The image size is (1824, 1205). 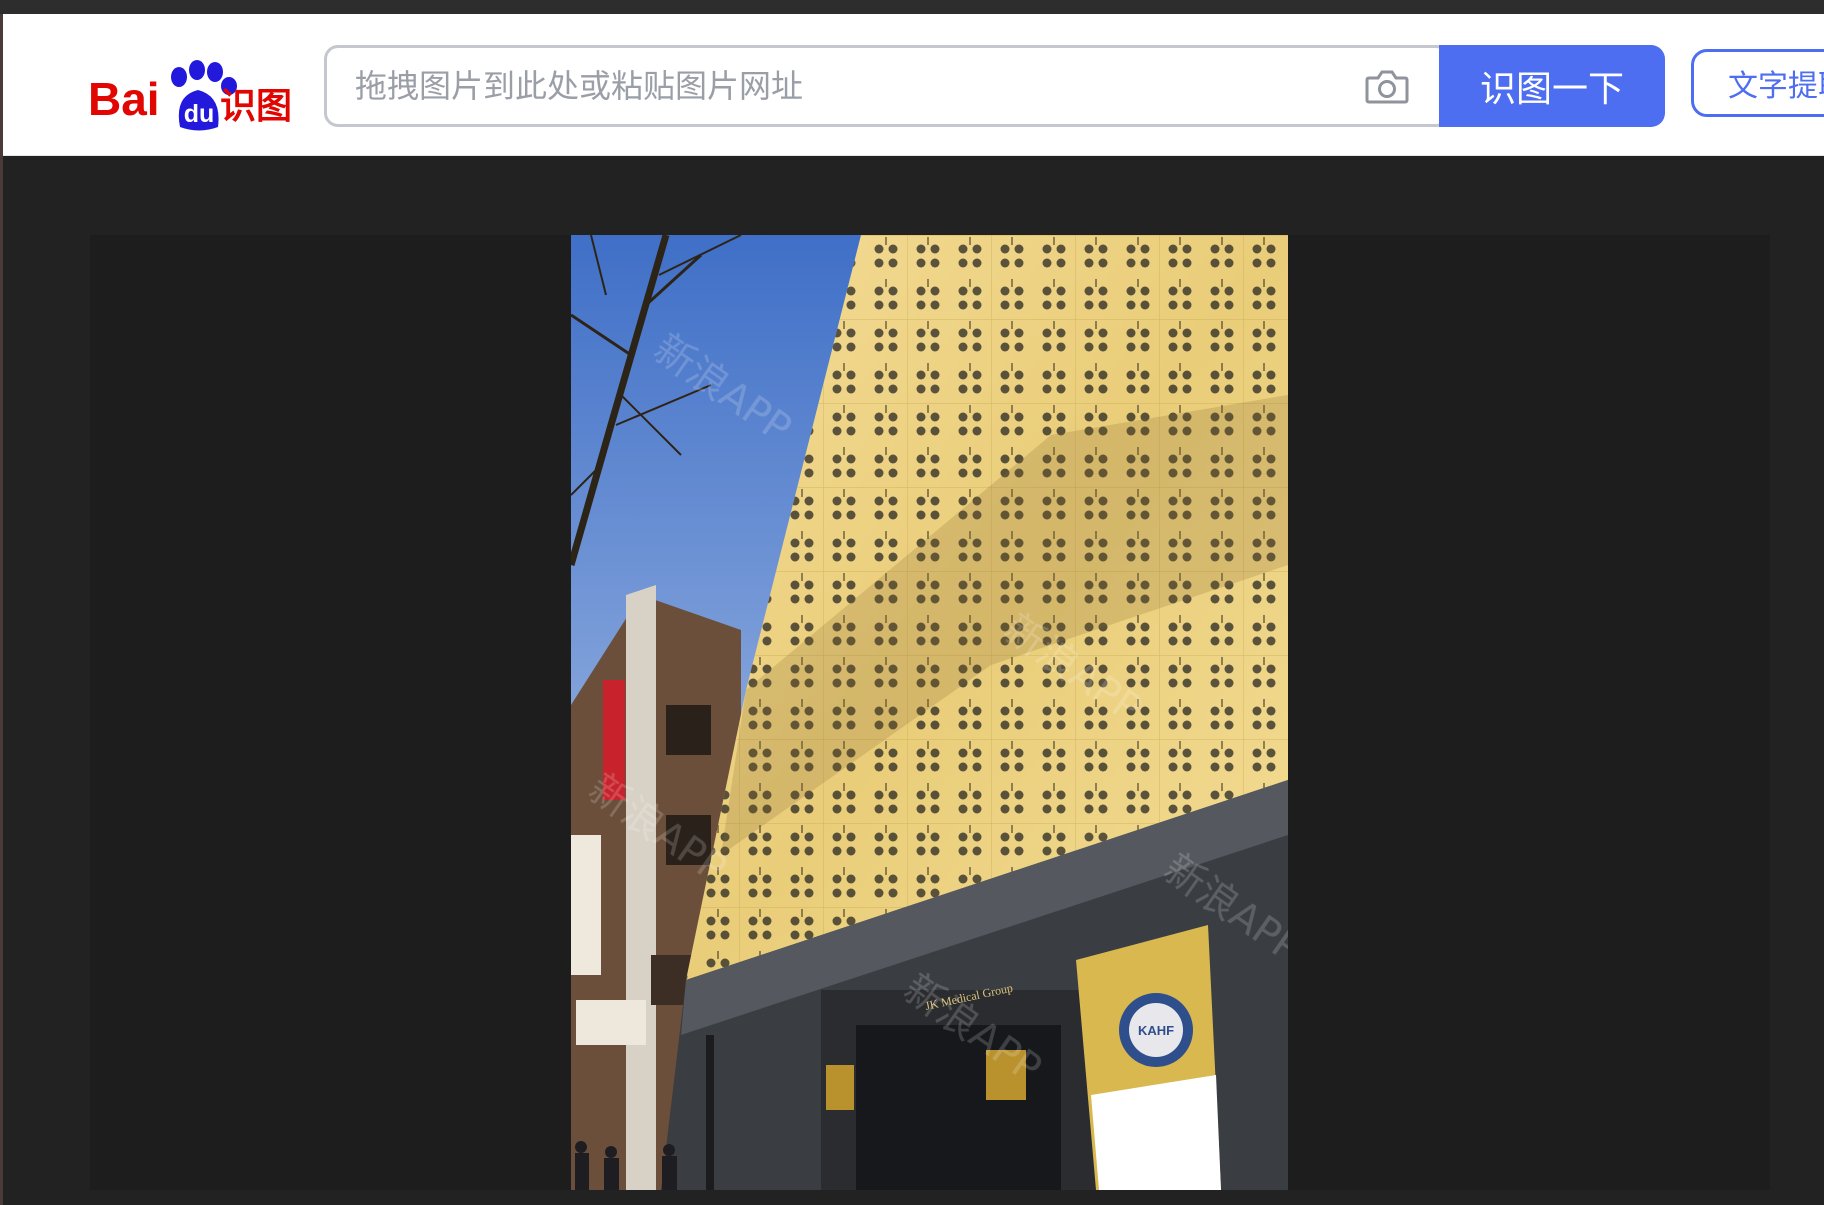 What do you see at coordinates (1387, 86) in the screenshot?
I see `camera-icon` at bounding box center [1387, 86].